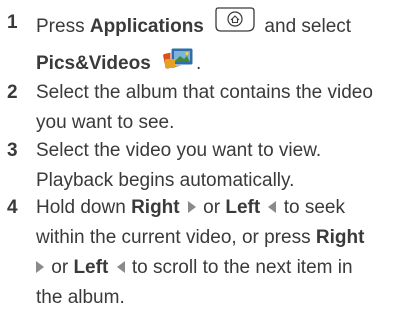  What do you see at coordinates (12, 150) in the screenshot?
I see `step-number: 3` at bounding box center [12, 150].